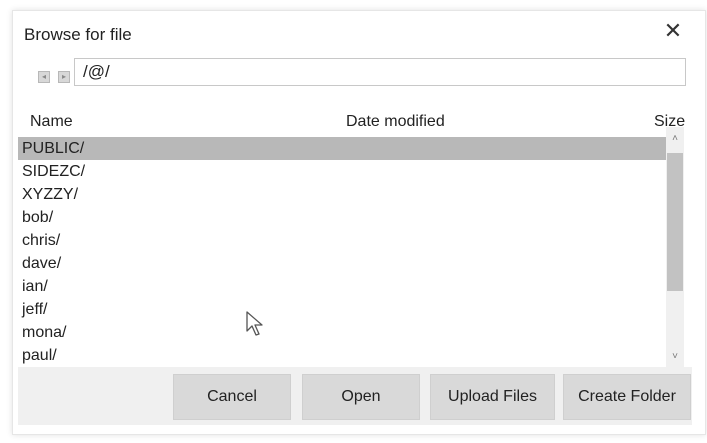  What do you see at coordinates (41, 240) in the screenshot?
I see `file-name: chris/` at bounding box center [41, 240].